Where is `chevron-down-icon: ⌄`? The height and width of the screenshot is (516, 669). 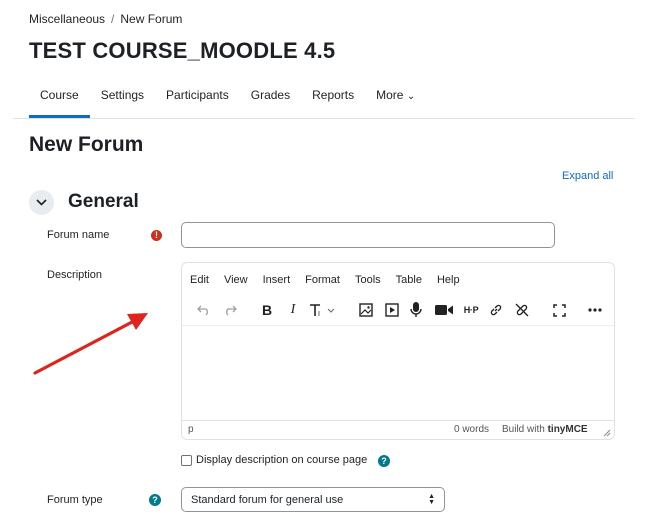 chevron-down-icon: ⌄ is located at coordinates (411, 96).